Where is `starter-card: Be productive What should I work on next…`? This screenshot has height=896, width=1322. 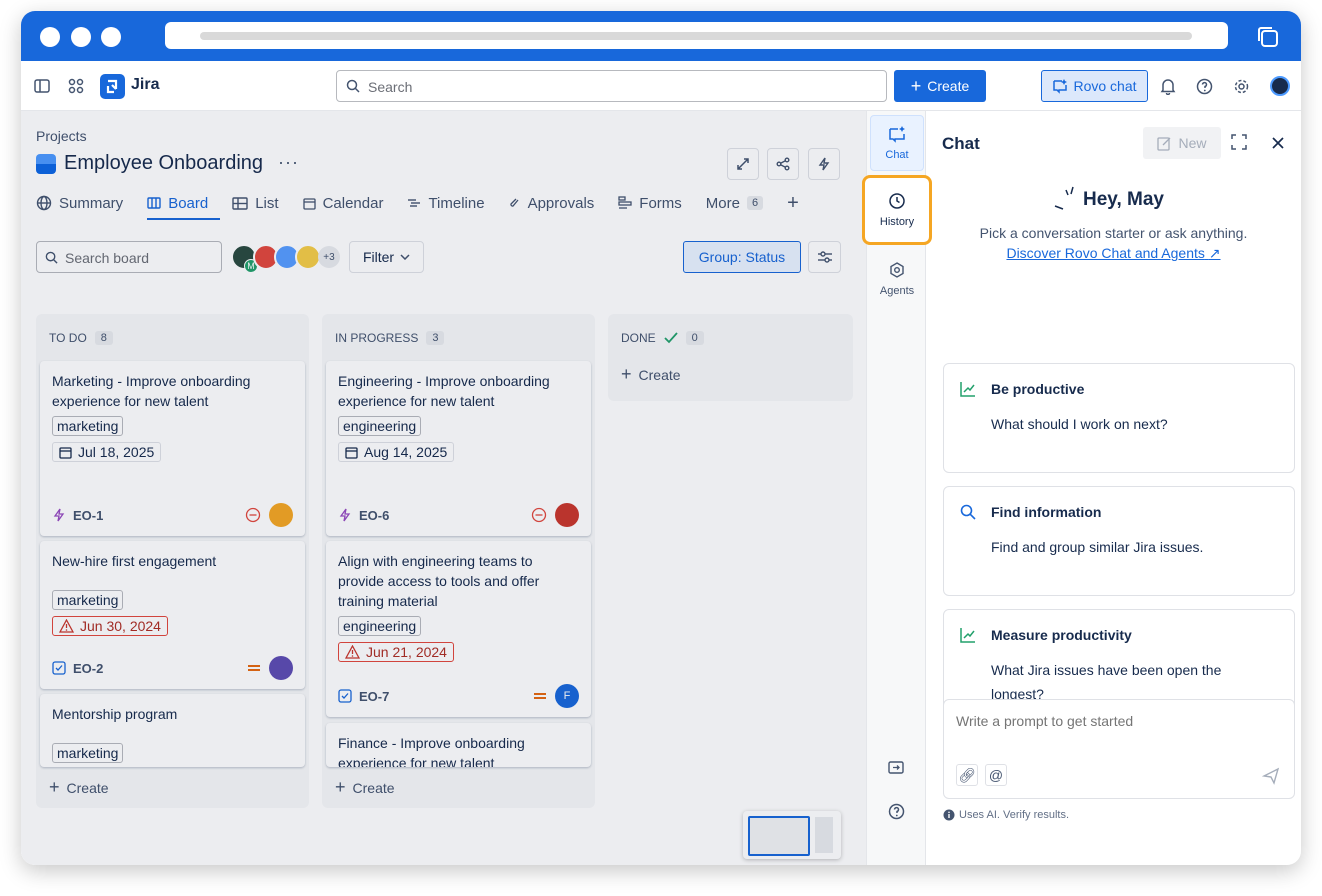 starter-card: Be productive What should I work on next… is located at coordinates (1119, 418).